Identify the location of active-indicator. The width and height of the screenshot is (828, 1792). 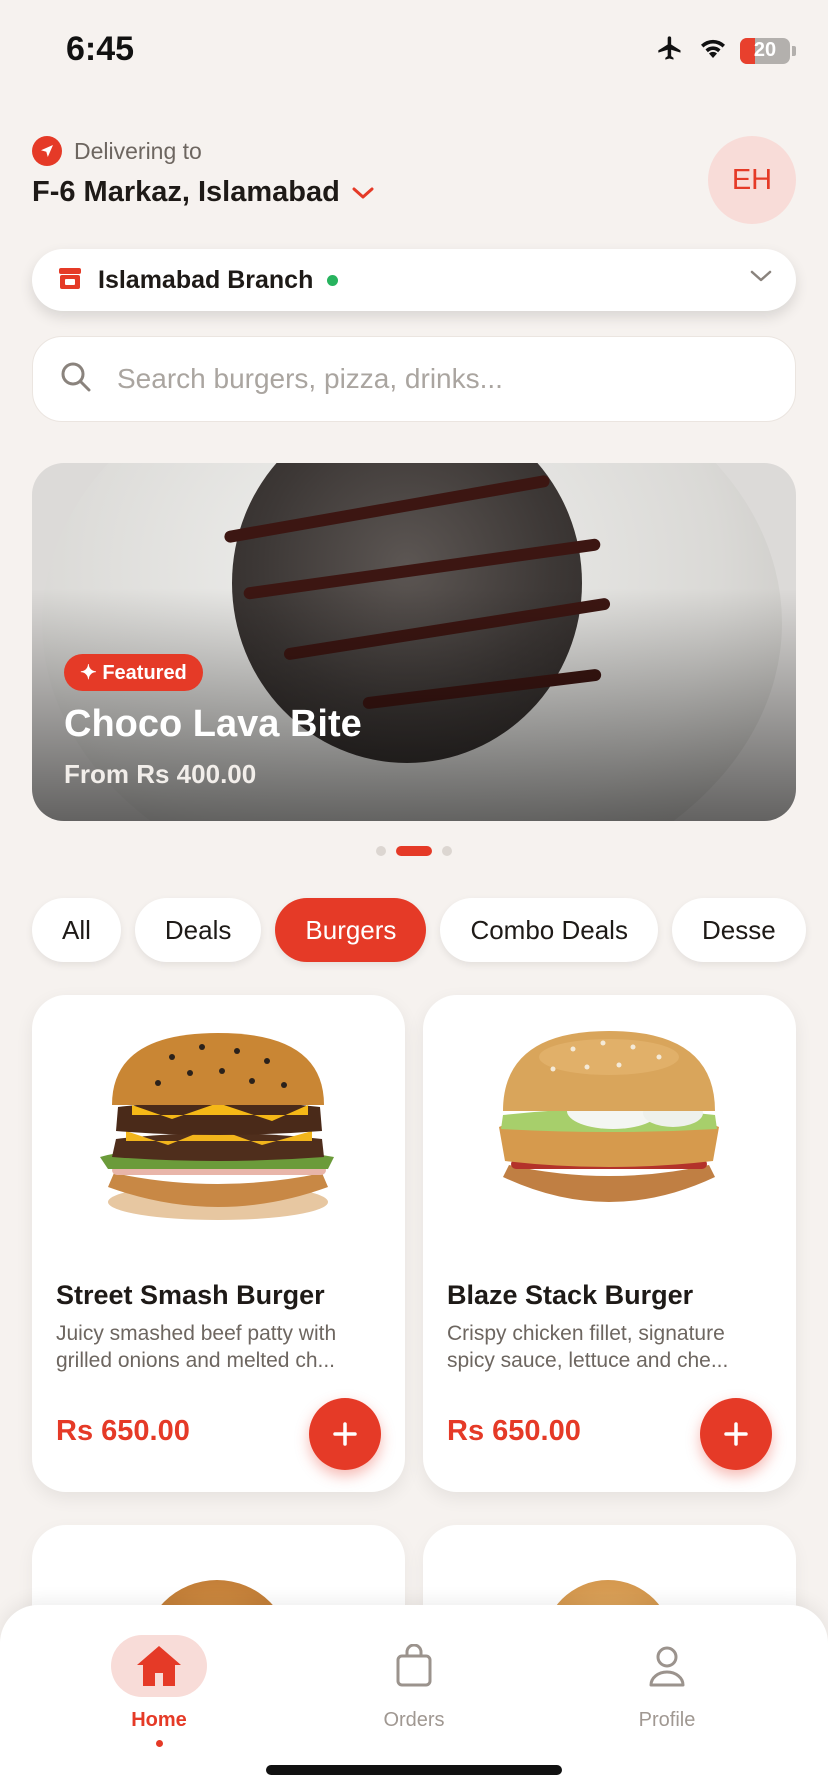
(159, 1743).